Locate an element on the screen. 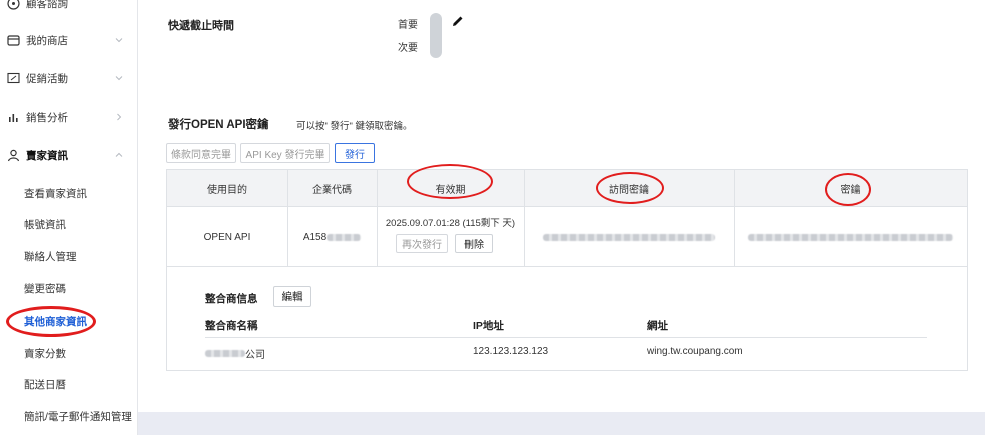  cutoff-time-label: 快遞截止時間 is located at coordinates (201, 26).